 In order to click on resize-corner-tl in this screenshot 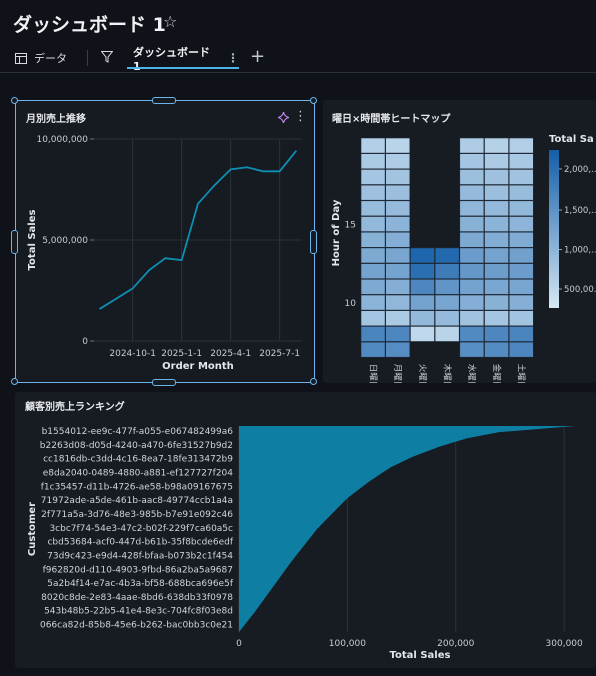, I will do `click(14, 100)`.